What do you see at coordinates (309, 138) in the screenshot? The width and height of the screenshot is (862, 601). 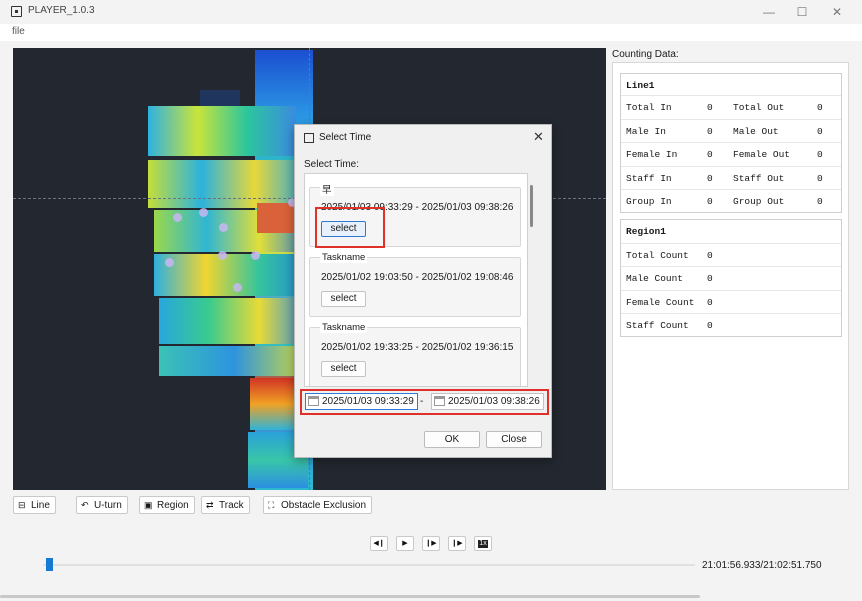 I see `dialog-icon` at bounding box center [309, 138].